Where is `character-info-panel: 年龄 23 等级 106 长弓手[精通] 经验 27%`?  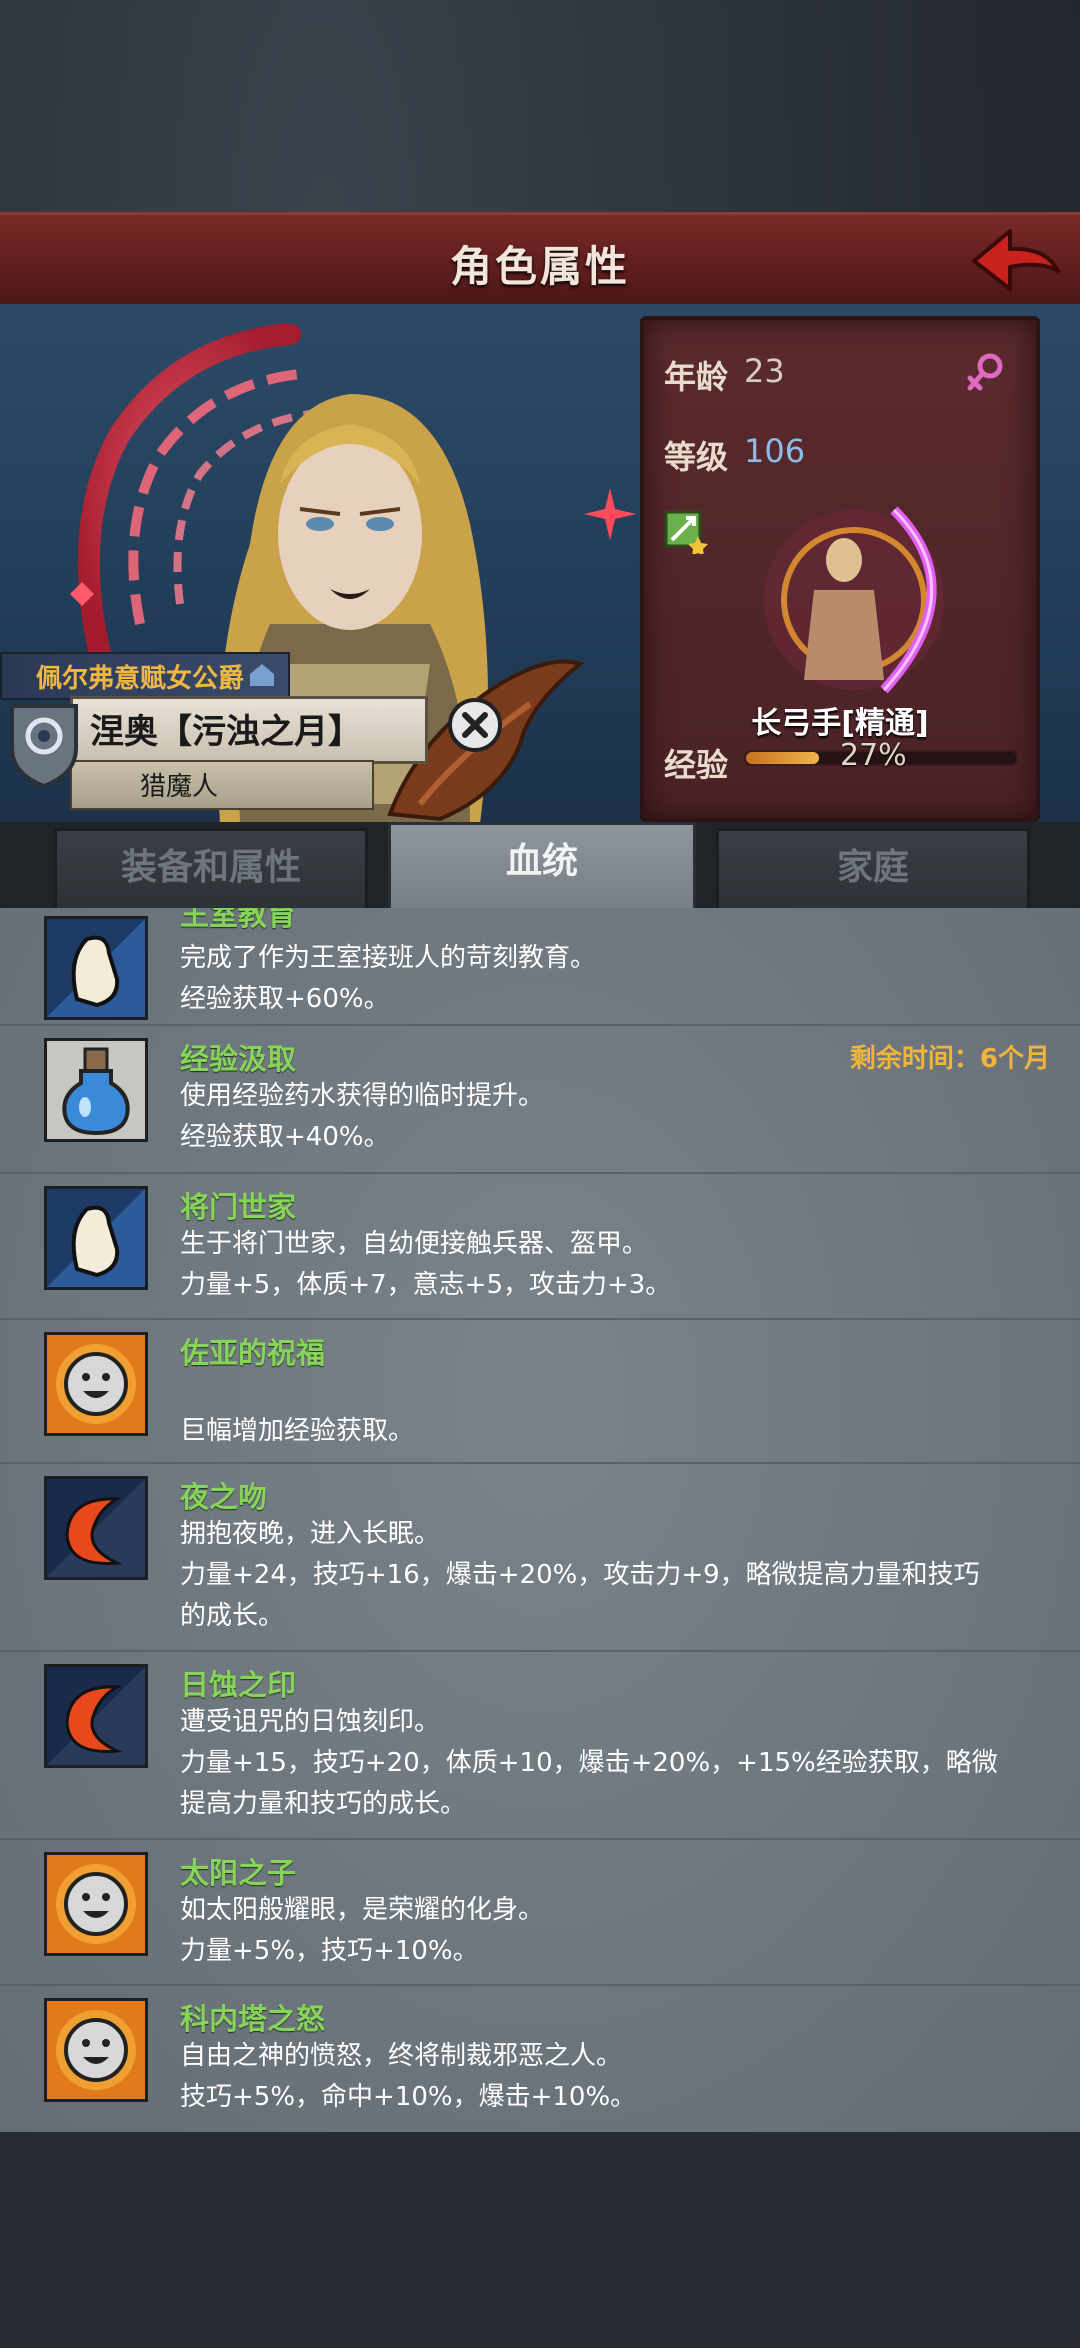
character-info-panel: 年龄 23 等级 106 长弓手[精通] 经验 27% is located at coordinates (840, 569).